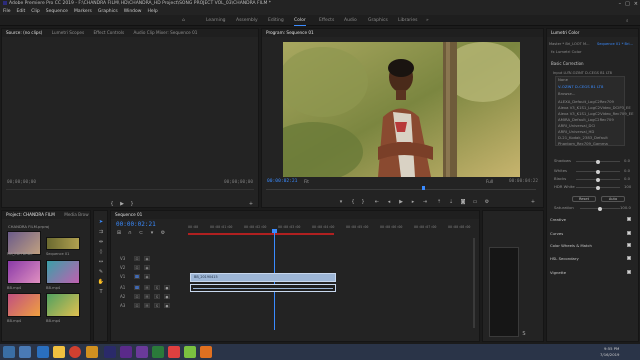  I want to click on razor-tool-icon: ◊, so click(101, 252).